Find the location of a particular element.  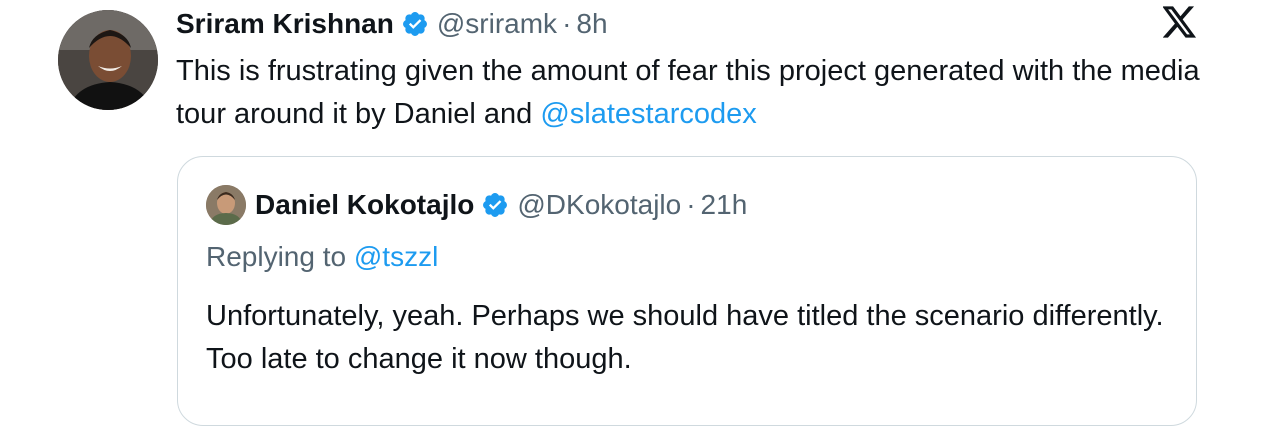

quoted-author-handle: @DKokotajlo is located at coordinates (599, 205).